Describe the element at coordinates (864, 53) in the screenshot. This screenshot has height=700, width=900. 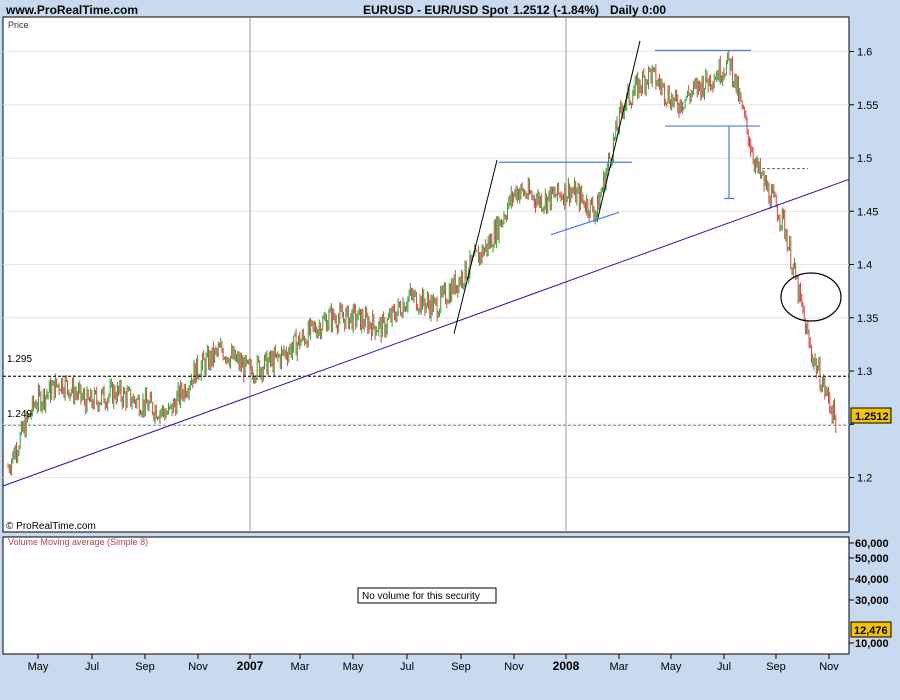
I see `price-tick-label: 1.6` at that location.